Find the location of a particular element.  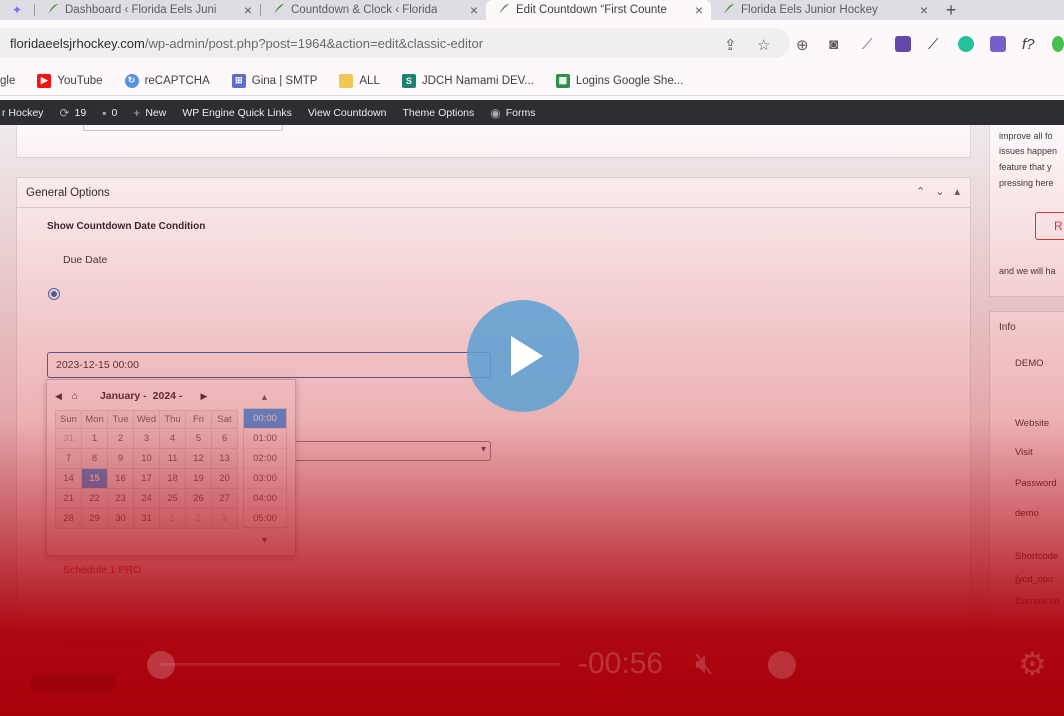

move-up-icon: ⌃ is located at coordinates (920, 191).